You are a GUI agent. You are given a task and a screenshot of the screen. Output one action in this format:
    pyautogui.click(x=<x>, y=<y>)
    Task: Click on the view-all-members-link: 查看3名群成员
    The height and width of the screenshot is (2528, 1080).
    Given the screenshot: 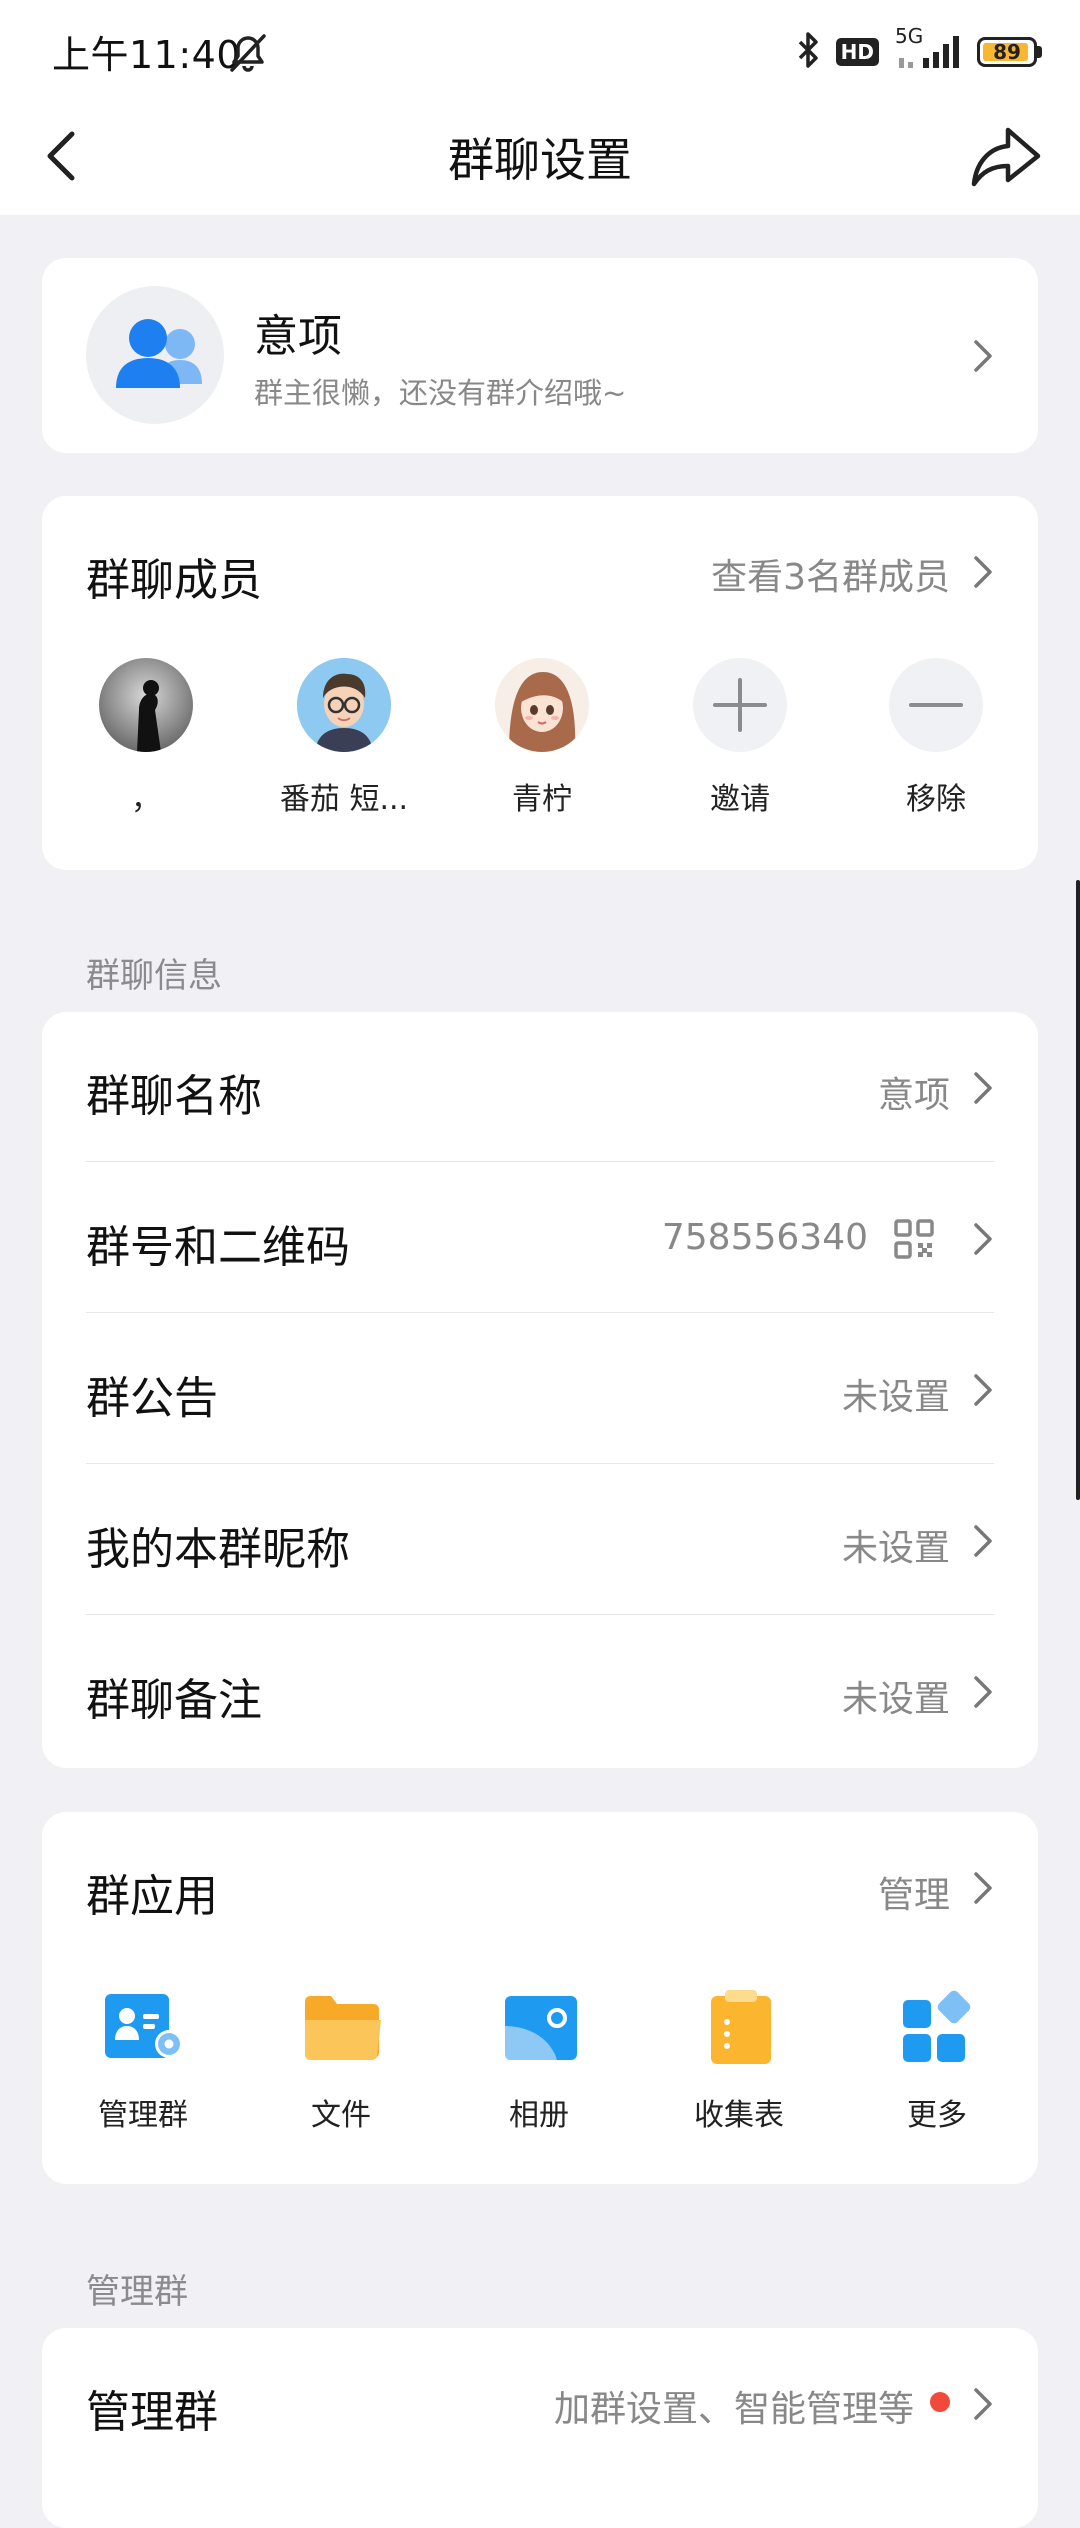 What is the action you would take?
    pyautogui.click(x=830, y=574)
    